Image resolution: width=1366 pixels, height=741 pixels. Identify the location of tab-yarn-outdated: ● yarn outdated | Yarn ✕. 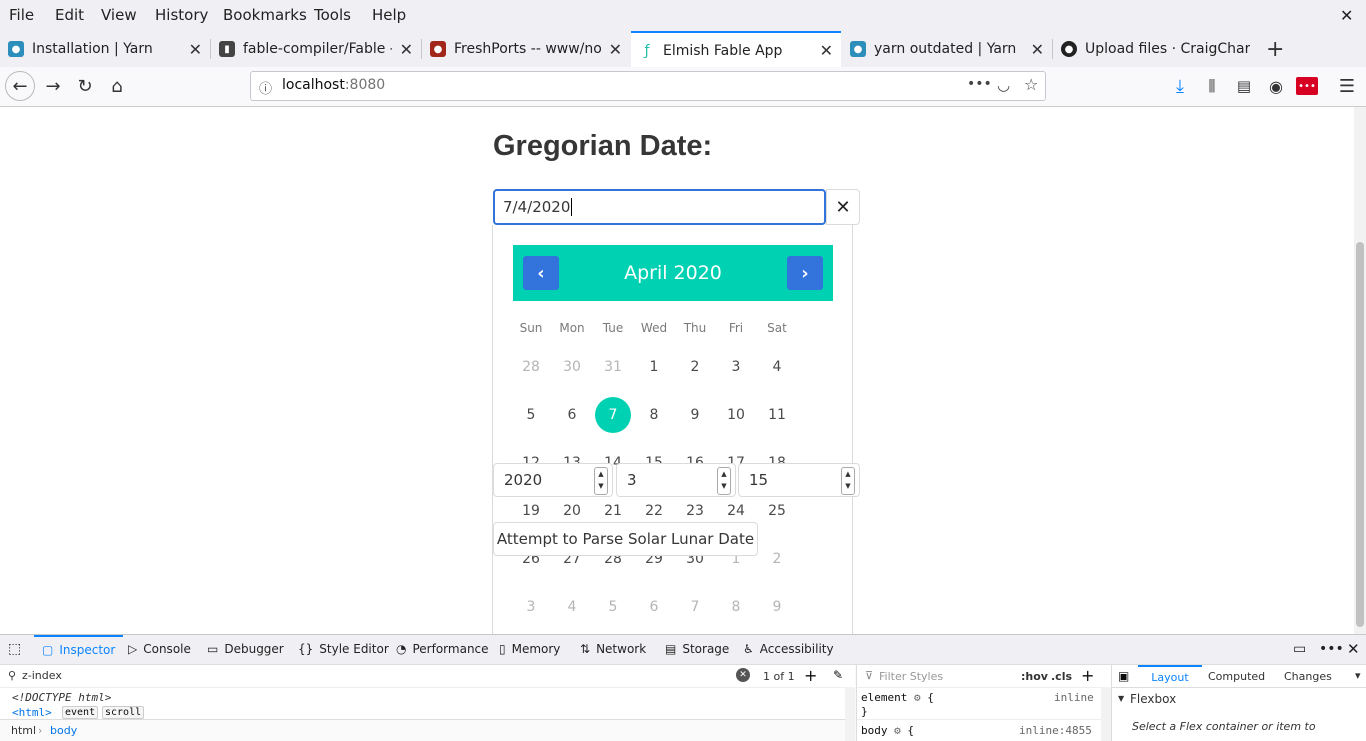
(947, 49).